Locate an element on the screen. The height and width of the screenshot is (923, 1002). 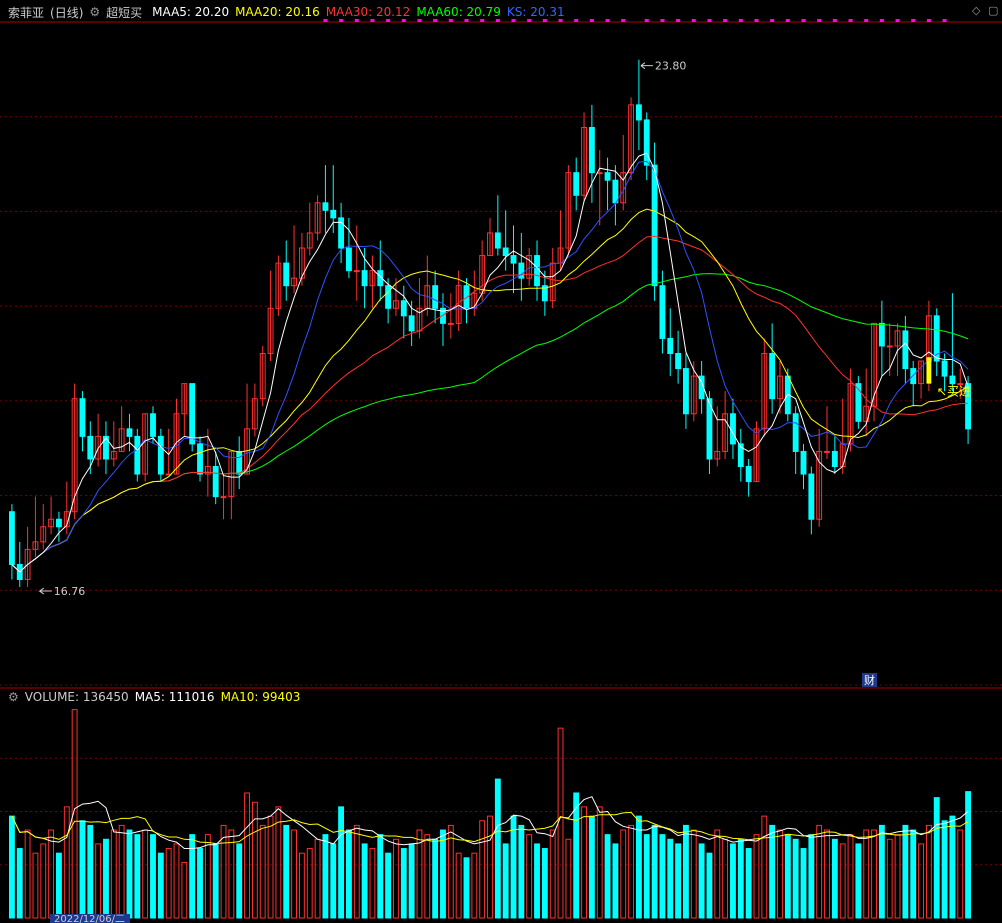
settings-gear-icon: ⚙ is located at coordinates (94, 12).